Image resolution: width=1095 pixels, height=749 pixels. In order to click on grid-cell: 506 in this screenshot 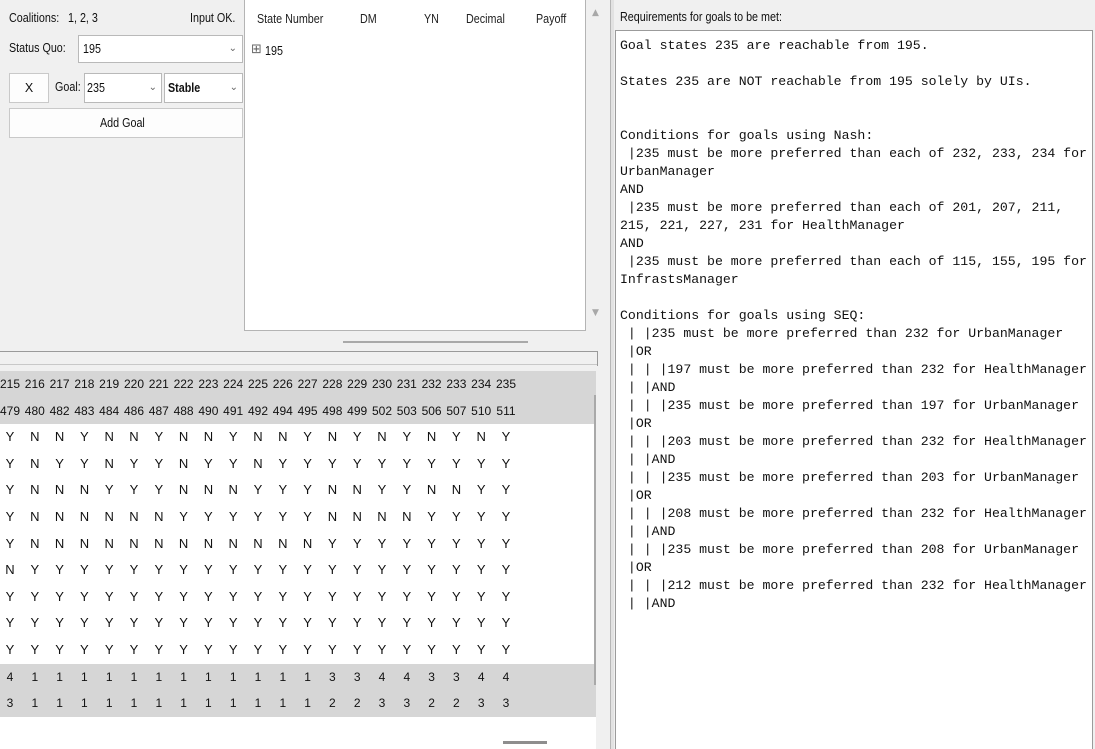, I will do `click(432, 411)`.